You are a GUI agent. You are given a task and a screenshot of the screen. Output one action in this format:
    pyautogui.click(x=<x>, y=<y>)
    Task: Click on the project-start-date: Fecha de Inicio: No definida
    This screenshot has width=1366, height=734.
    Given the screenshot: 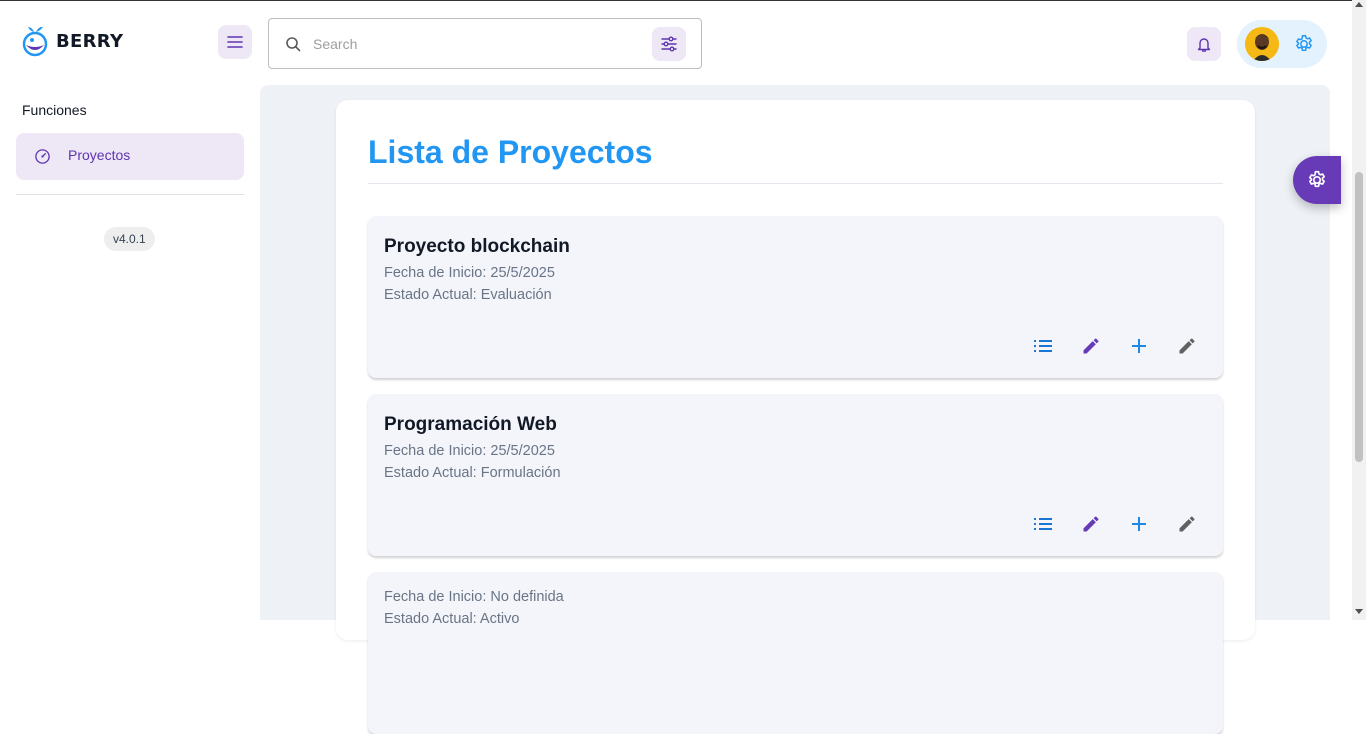 What is the action you would take?
    pyautogui.click(x=474, y=597)
    